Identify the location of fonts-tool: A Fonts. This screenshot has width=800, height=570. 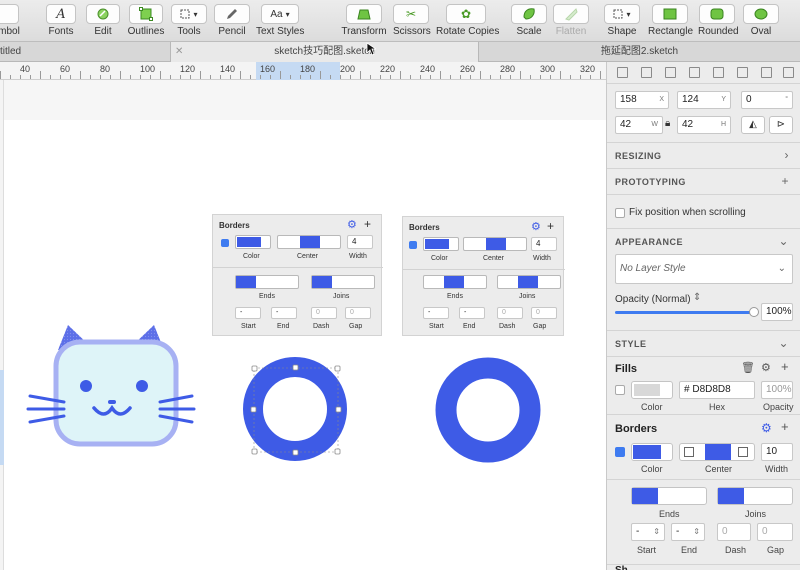
(61, 20).